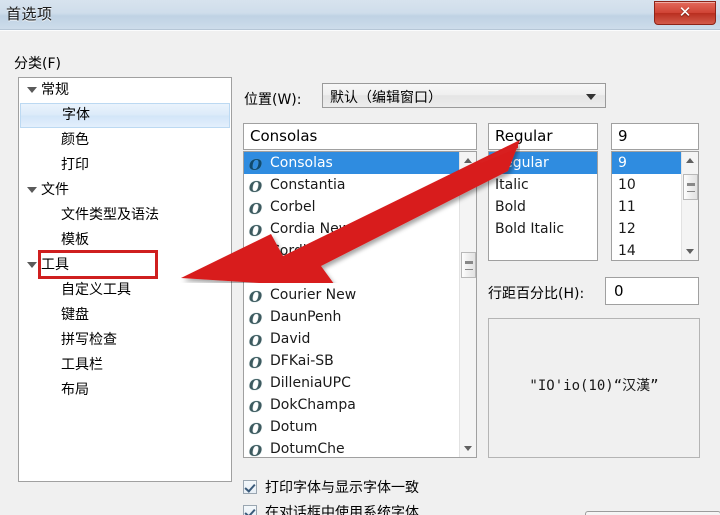 Image resolution: width=720 pixels, height=515 pixels. I want to click on sidebar-item-label: 打印, so click(75, 165).